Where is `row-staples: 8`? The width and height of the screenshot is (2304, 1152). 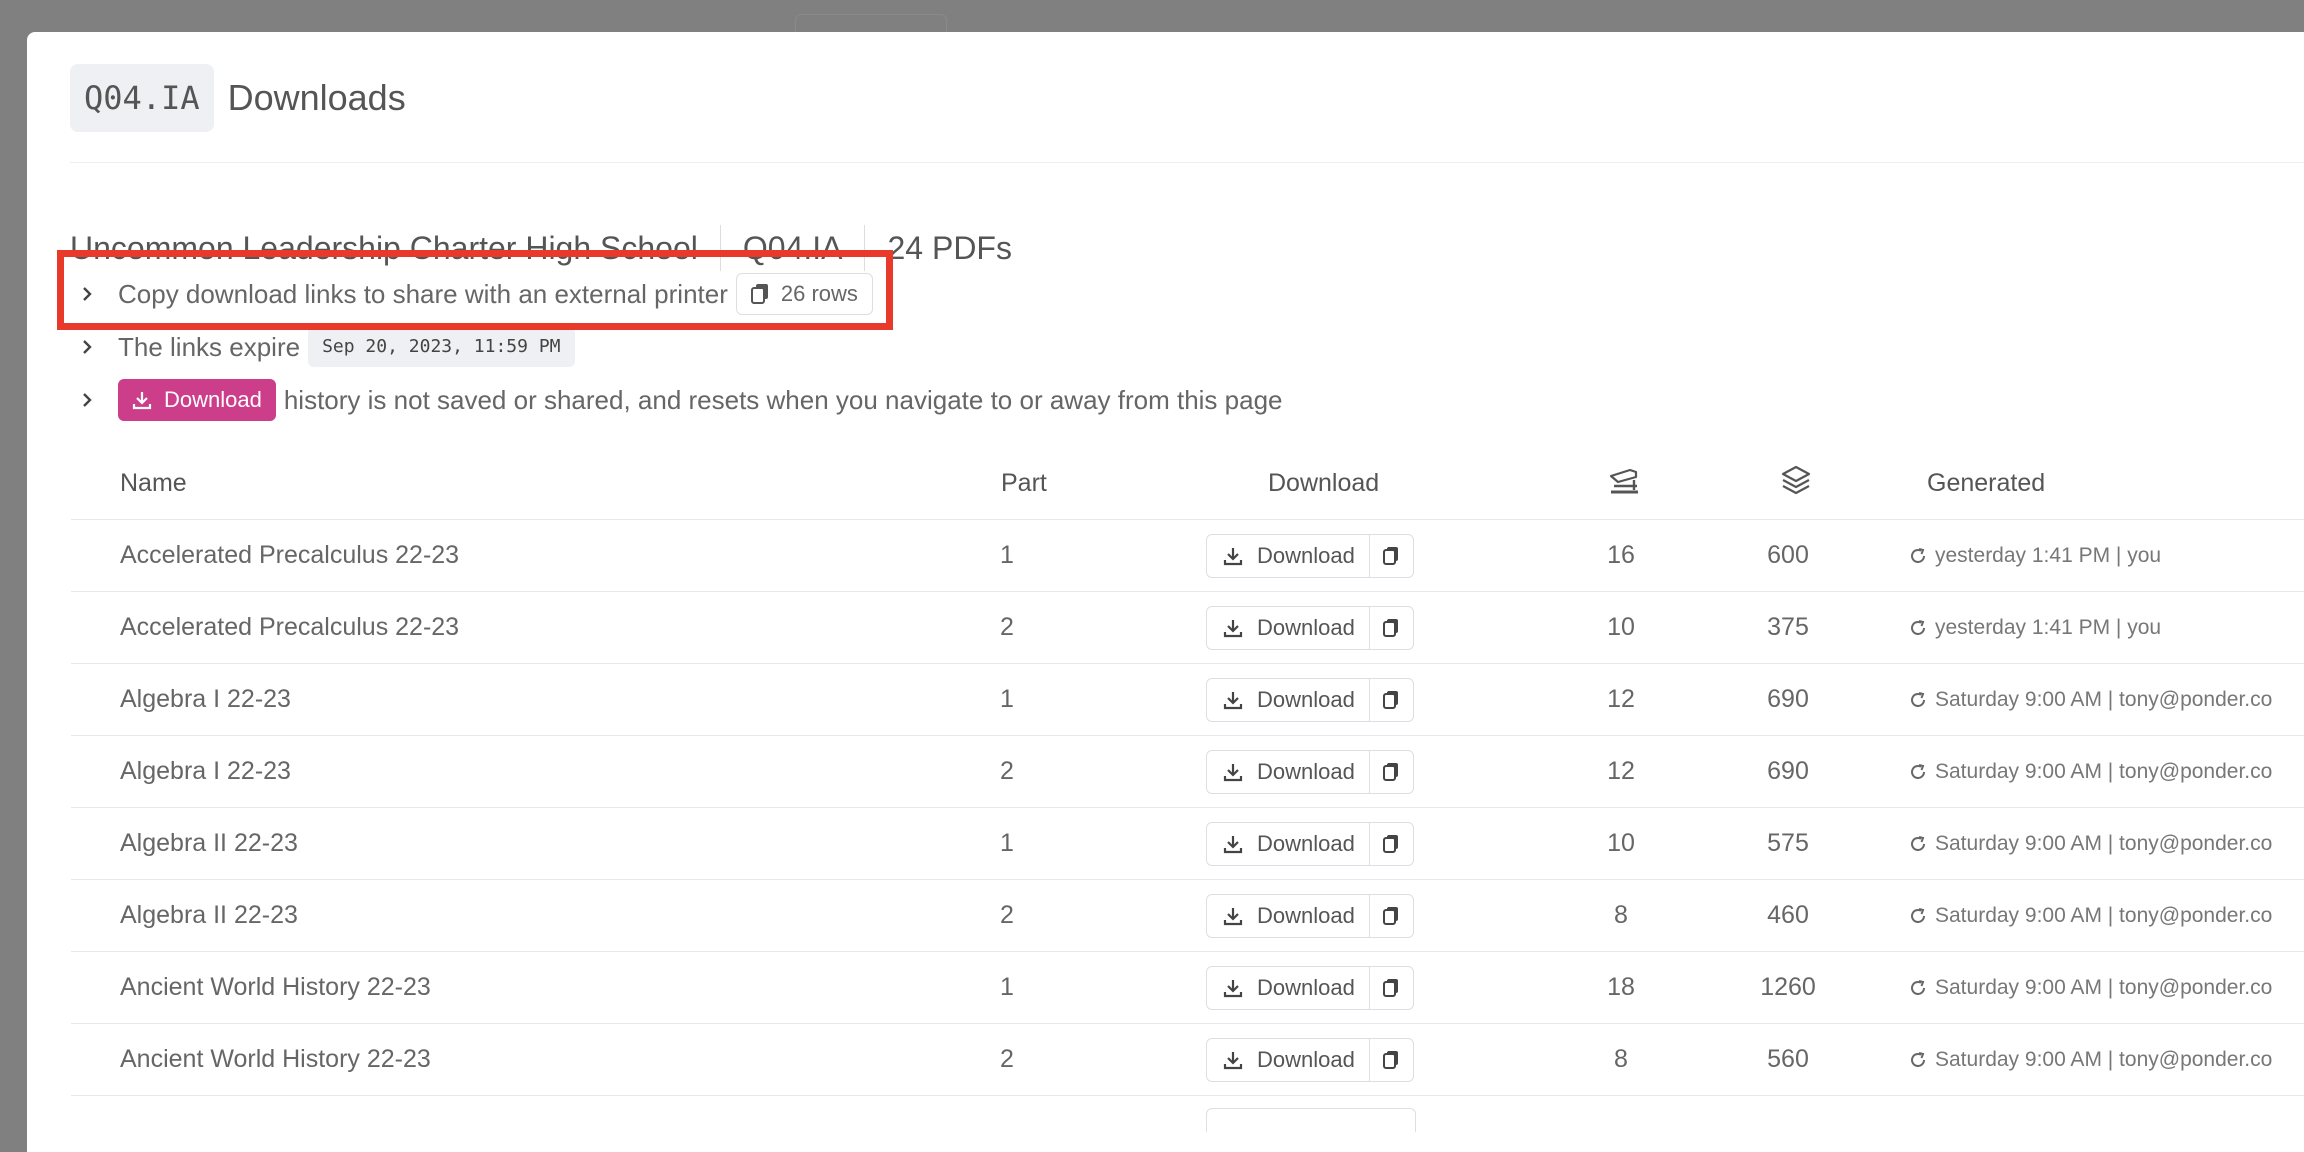 row-staples: 8 is located at coordinates (1621, 915).